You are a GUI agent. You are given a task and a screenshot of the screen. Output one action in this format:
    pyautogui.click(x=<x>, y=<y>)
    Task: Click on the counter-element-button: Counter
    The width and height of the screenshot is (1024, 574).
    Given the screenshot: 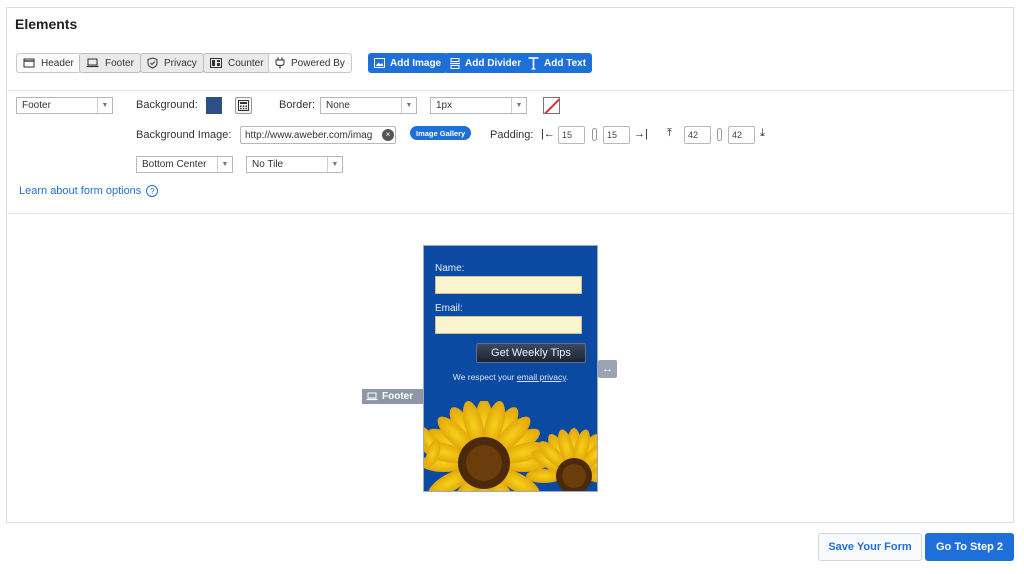 What is the action you would take?
    pyautogui.click(x=237, y=63)
    